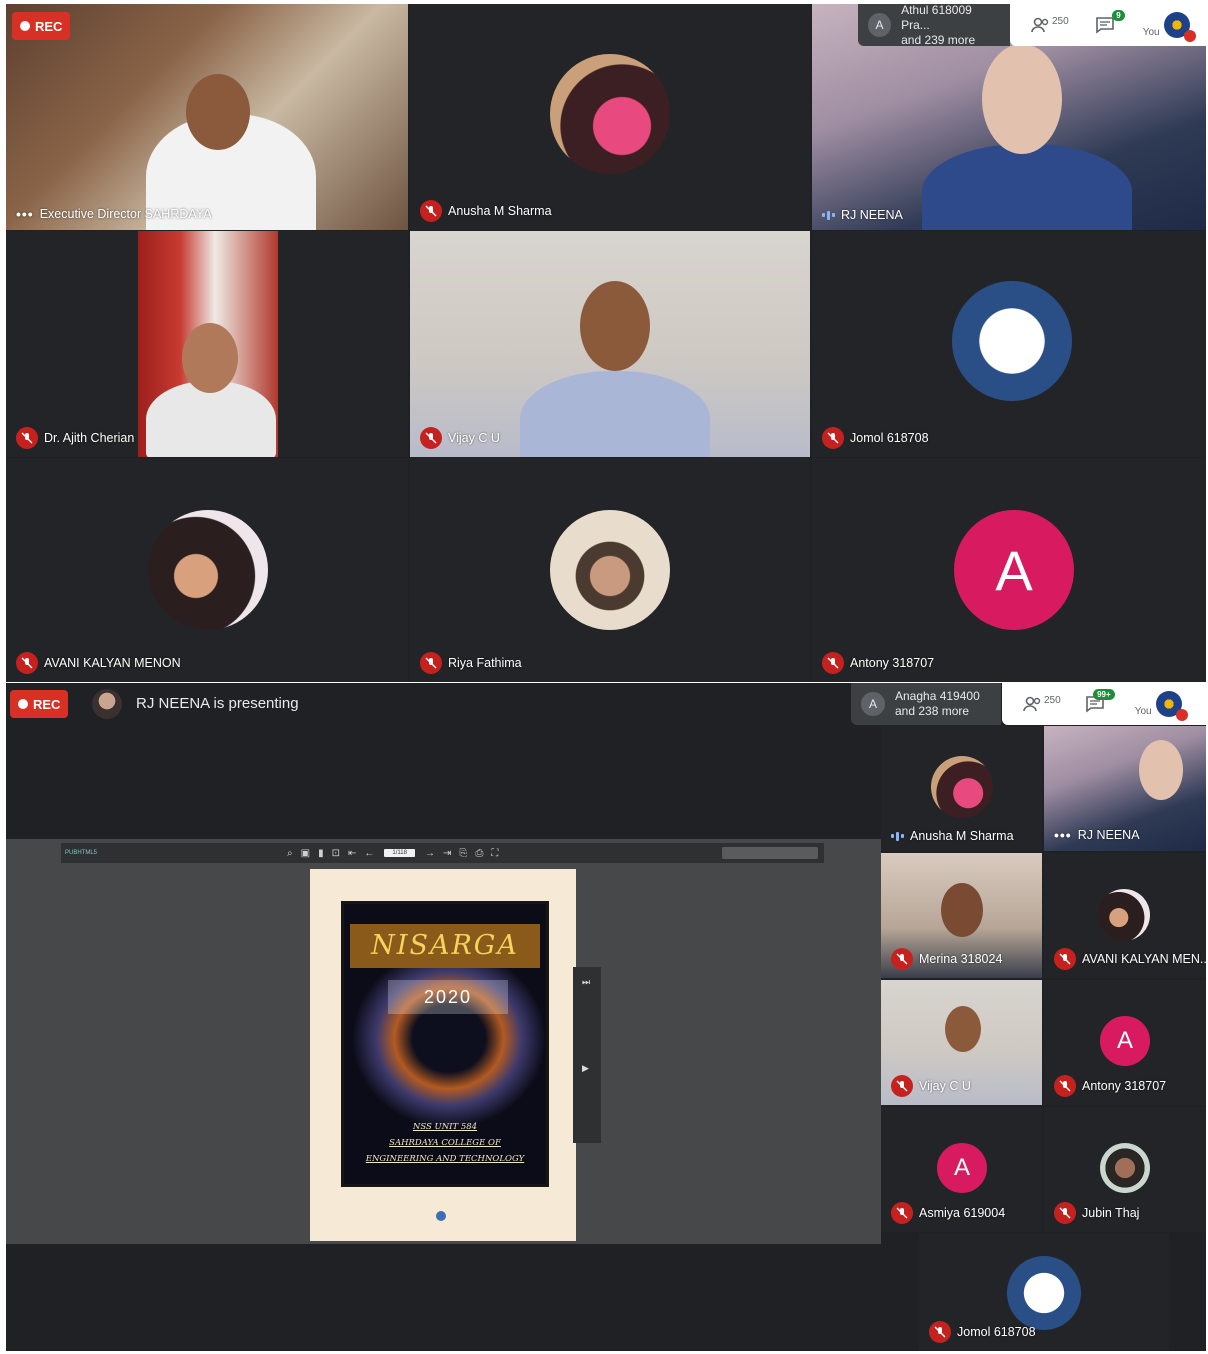  Describe the element at coordinates (447, 853) in the screenshot. I see `last-page-icon: ⇥` at that location.